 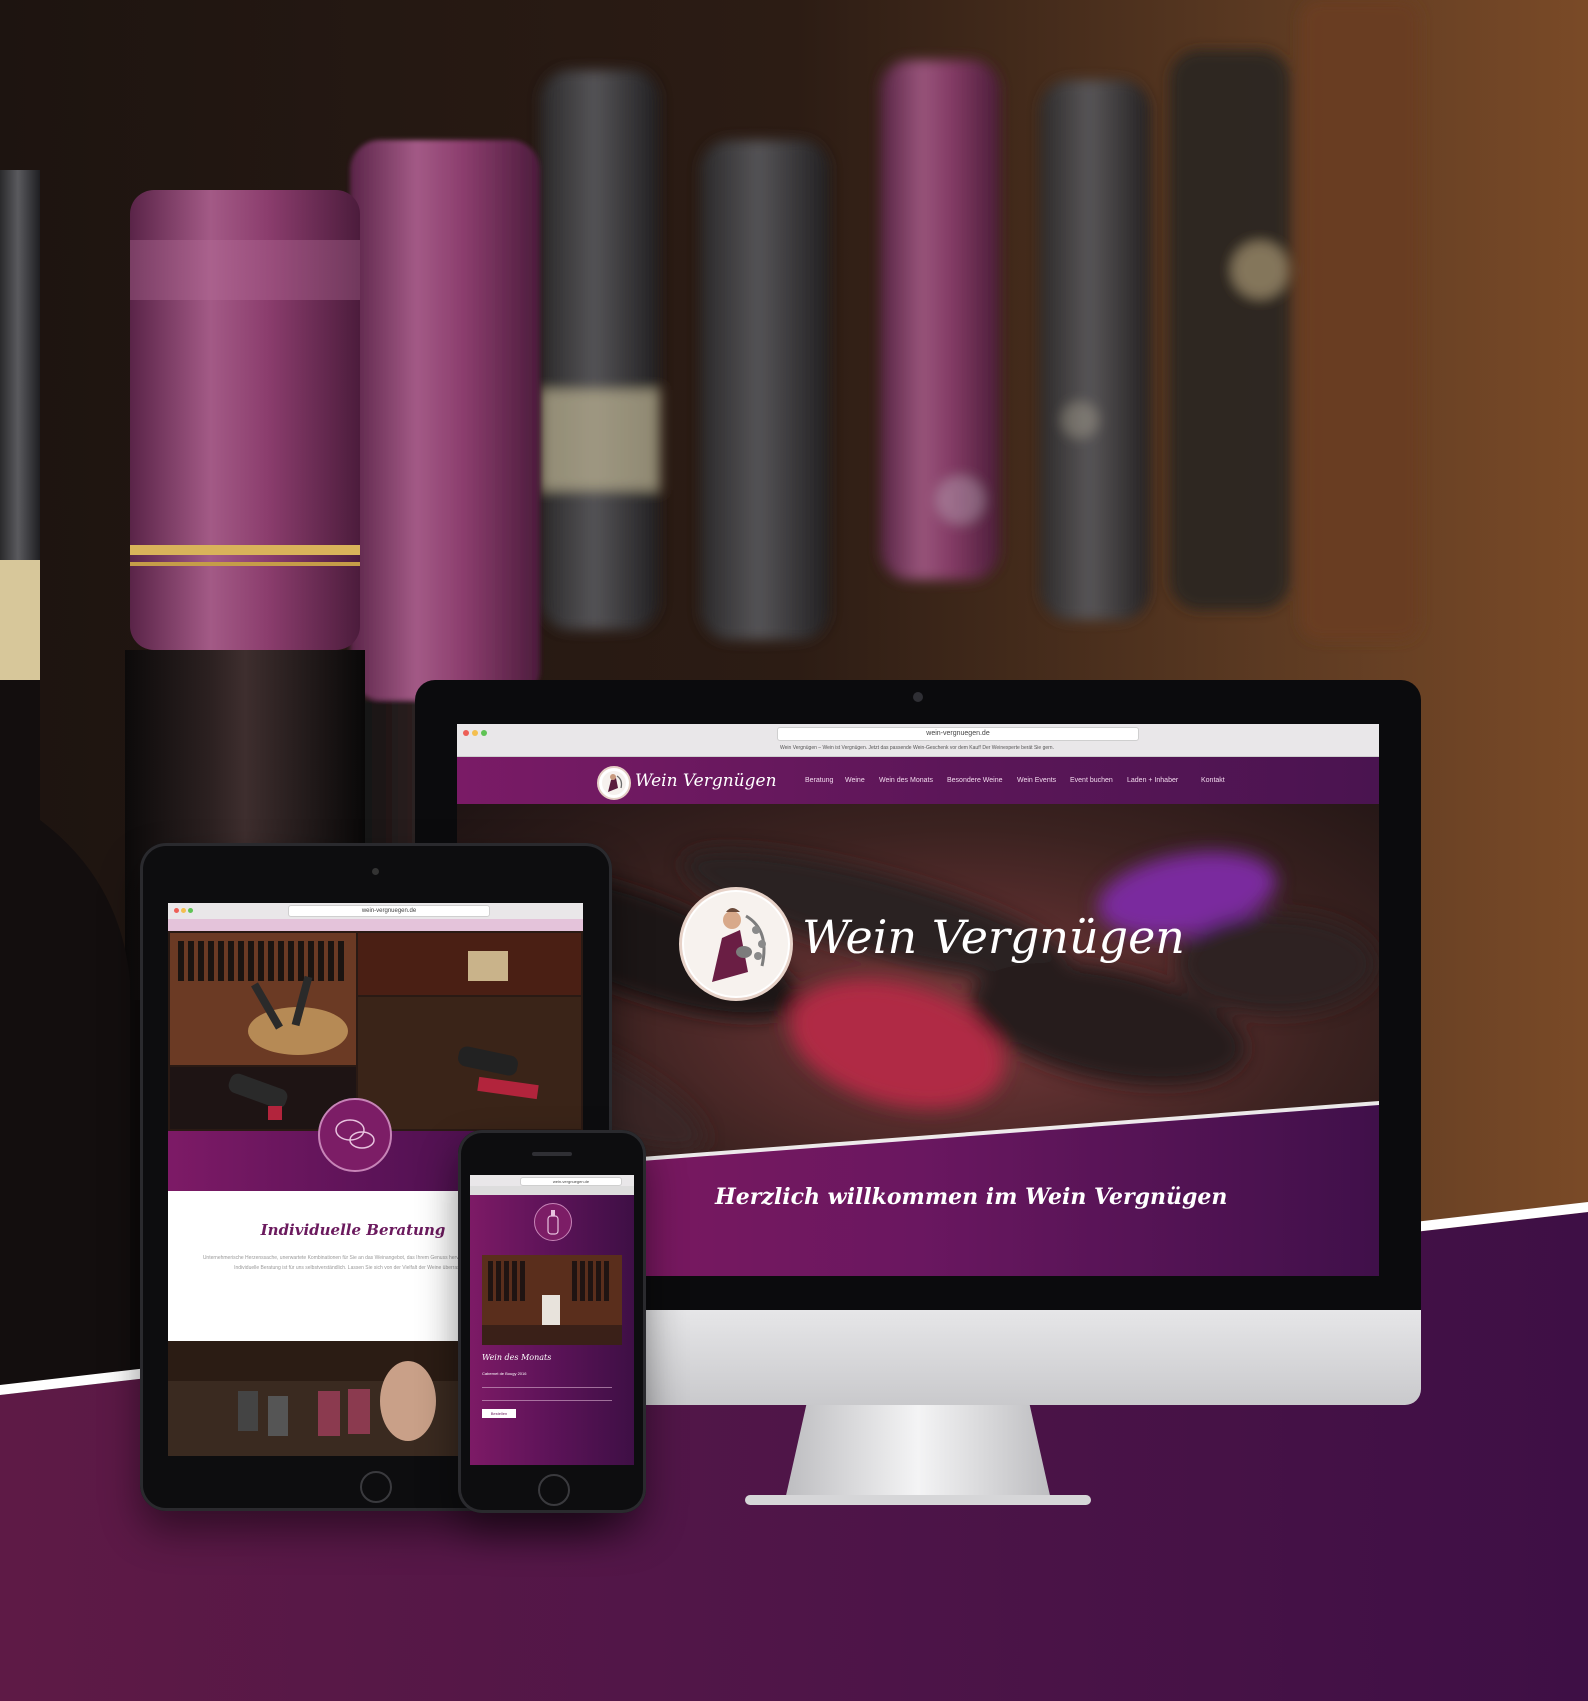 What do you see at coordinates (376, 1487) in the screenshot?
I see `tablet-home-button` at bounding box center [376, 1487].